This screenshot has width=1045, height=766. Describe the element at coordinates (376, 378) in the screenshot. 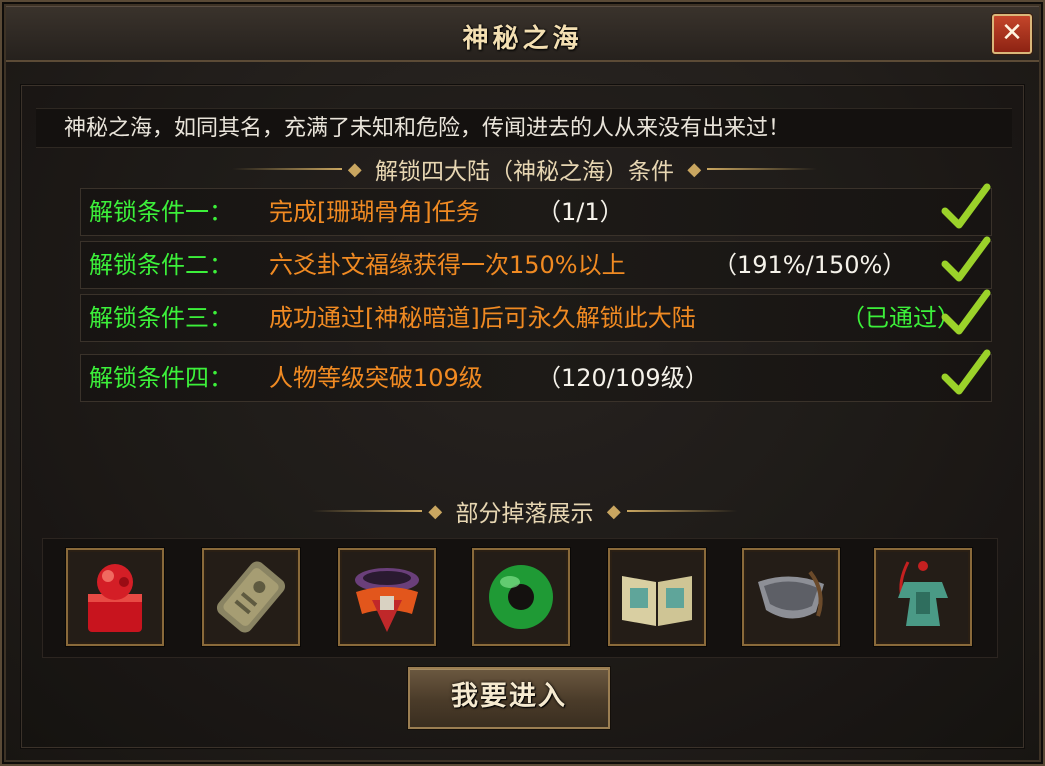

I see `condition-desc: 人物等级突破109级` at that location.